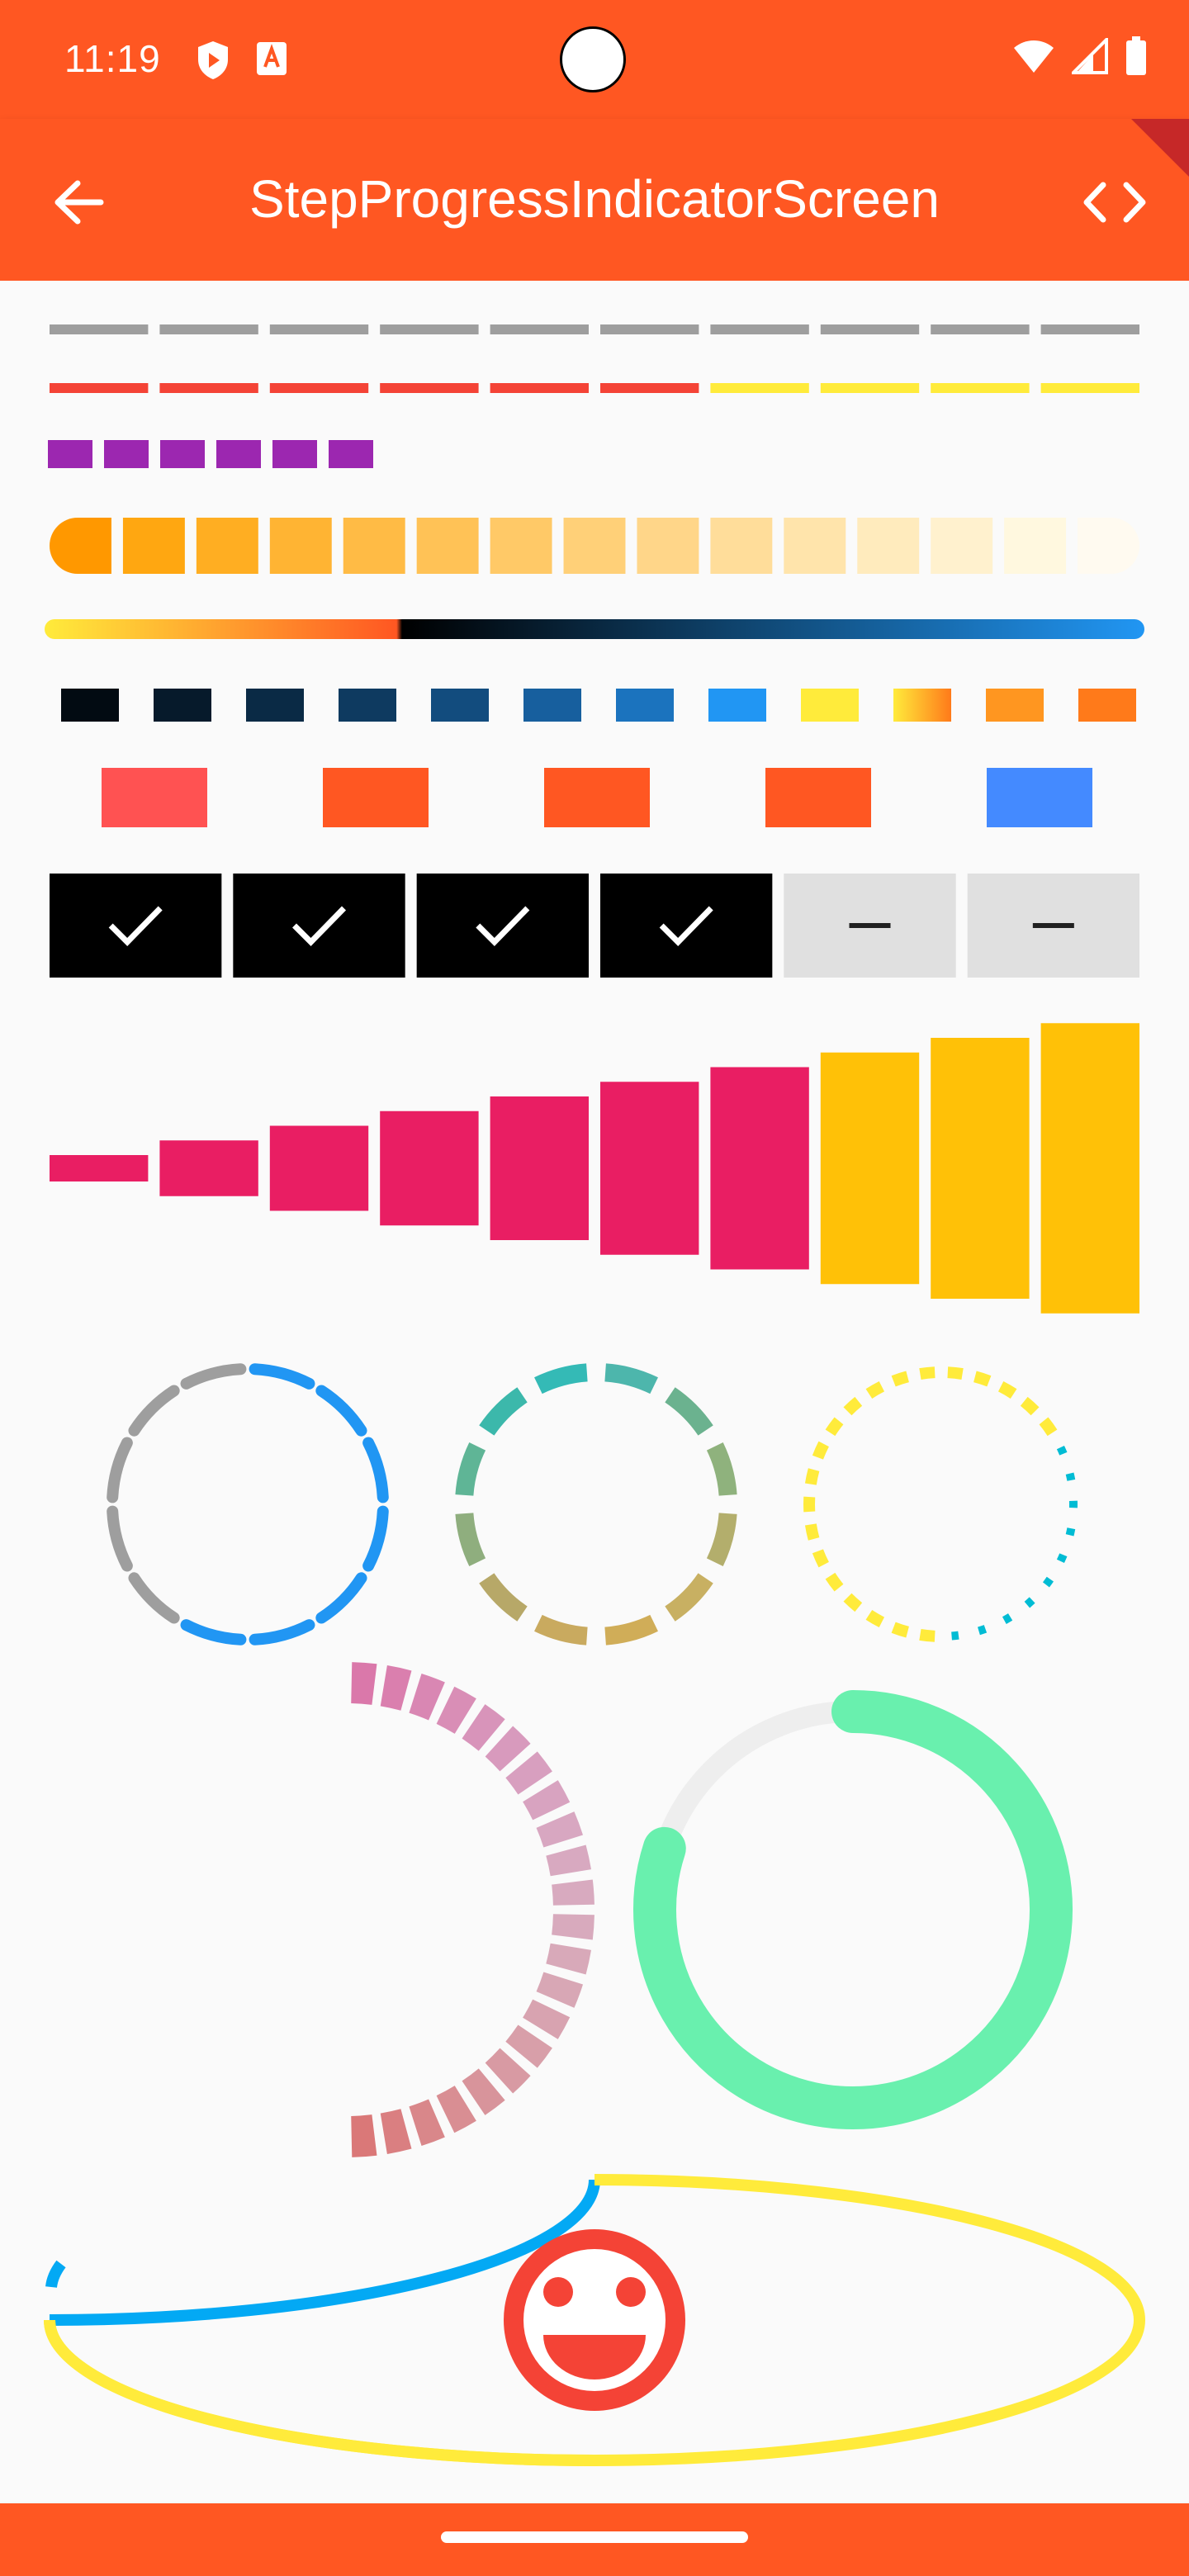  Describe the element at coordinates (1034, 56) in the screenshot. I see `wifi-icon` at that location.